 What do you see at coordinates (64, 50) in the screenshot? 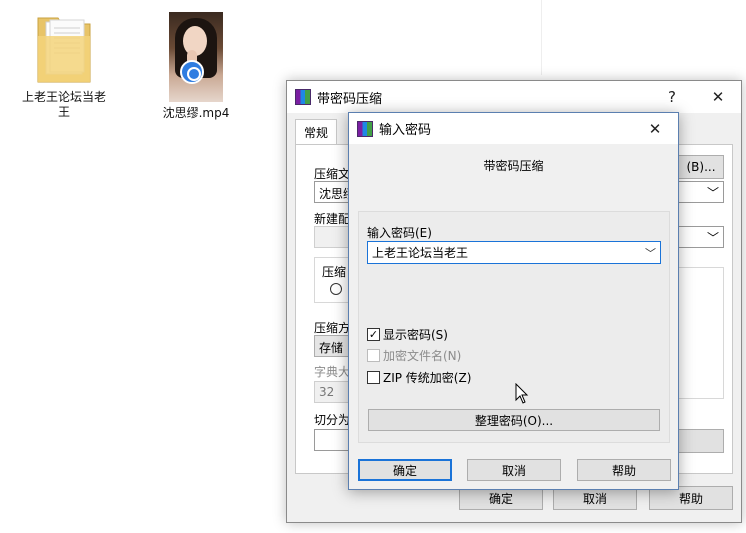
I see `folder-icon` at bounding box center [64, 50].